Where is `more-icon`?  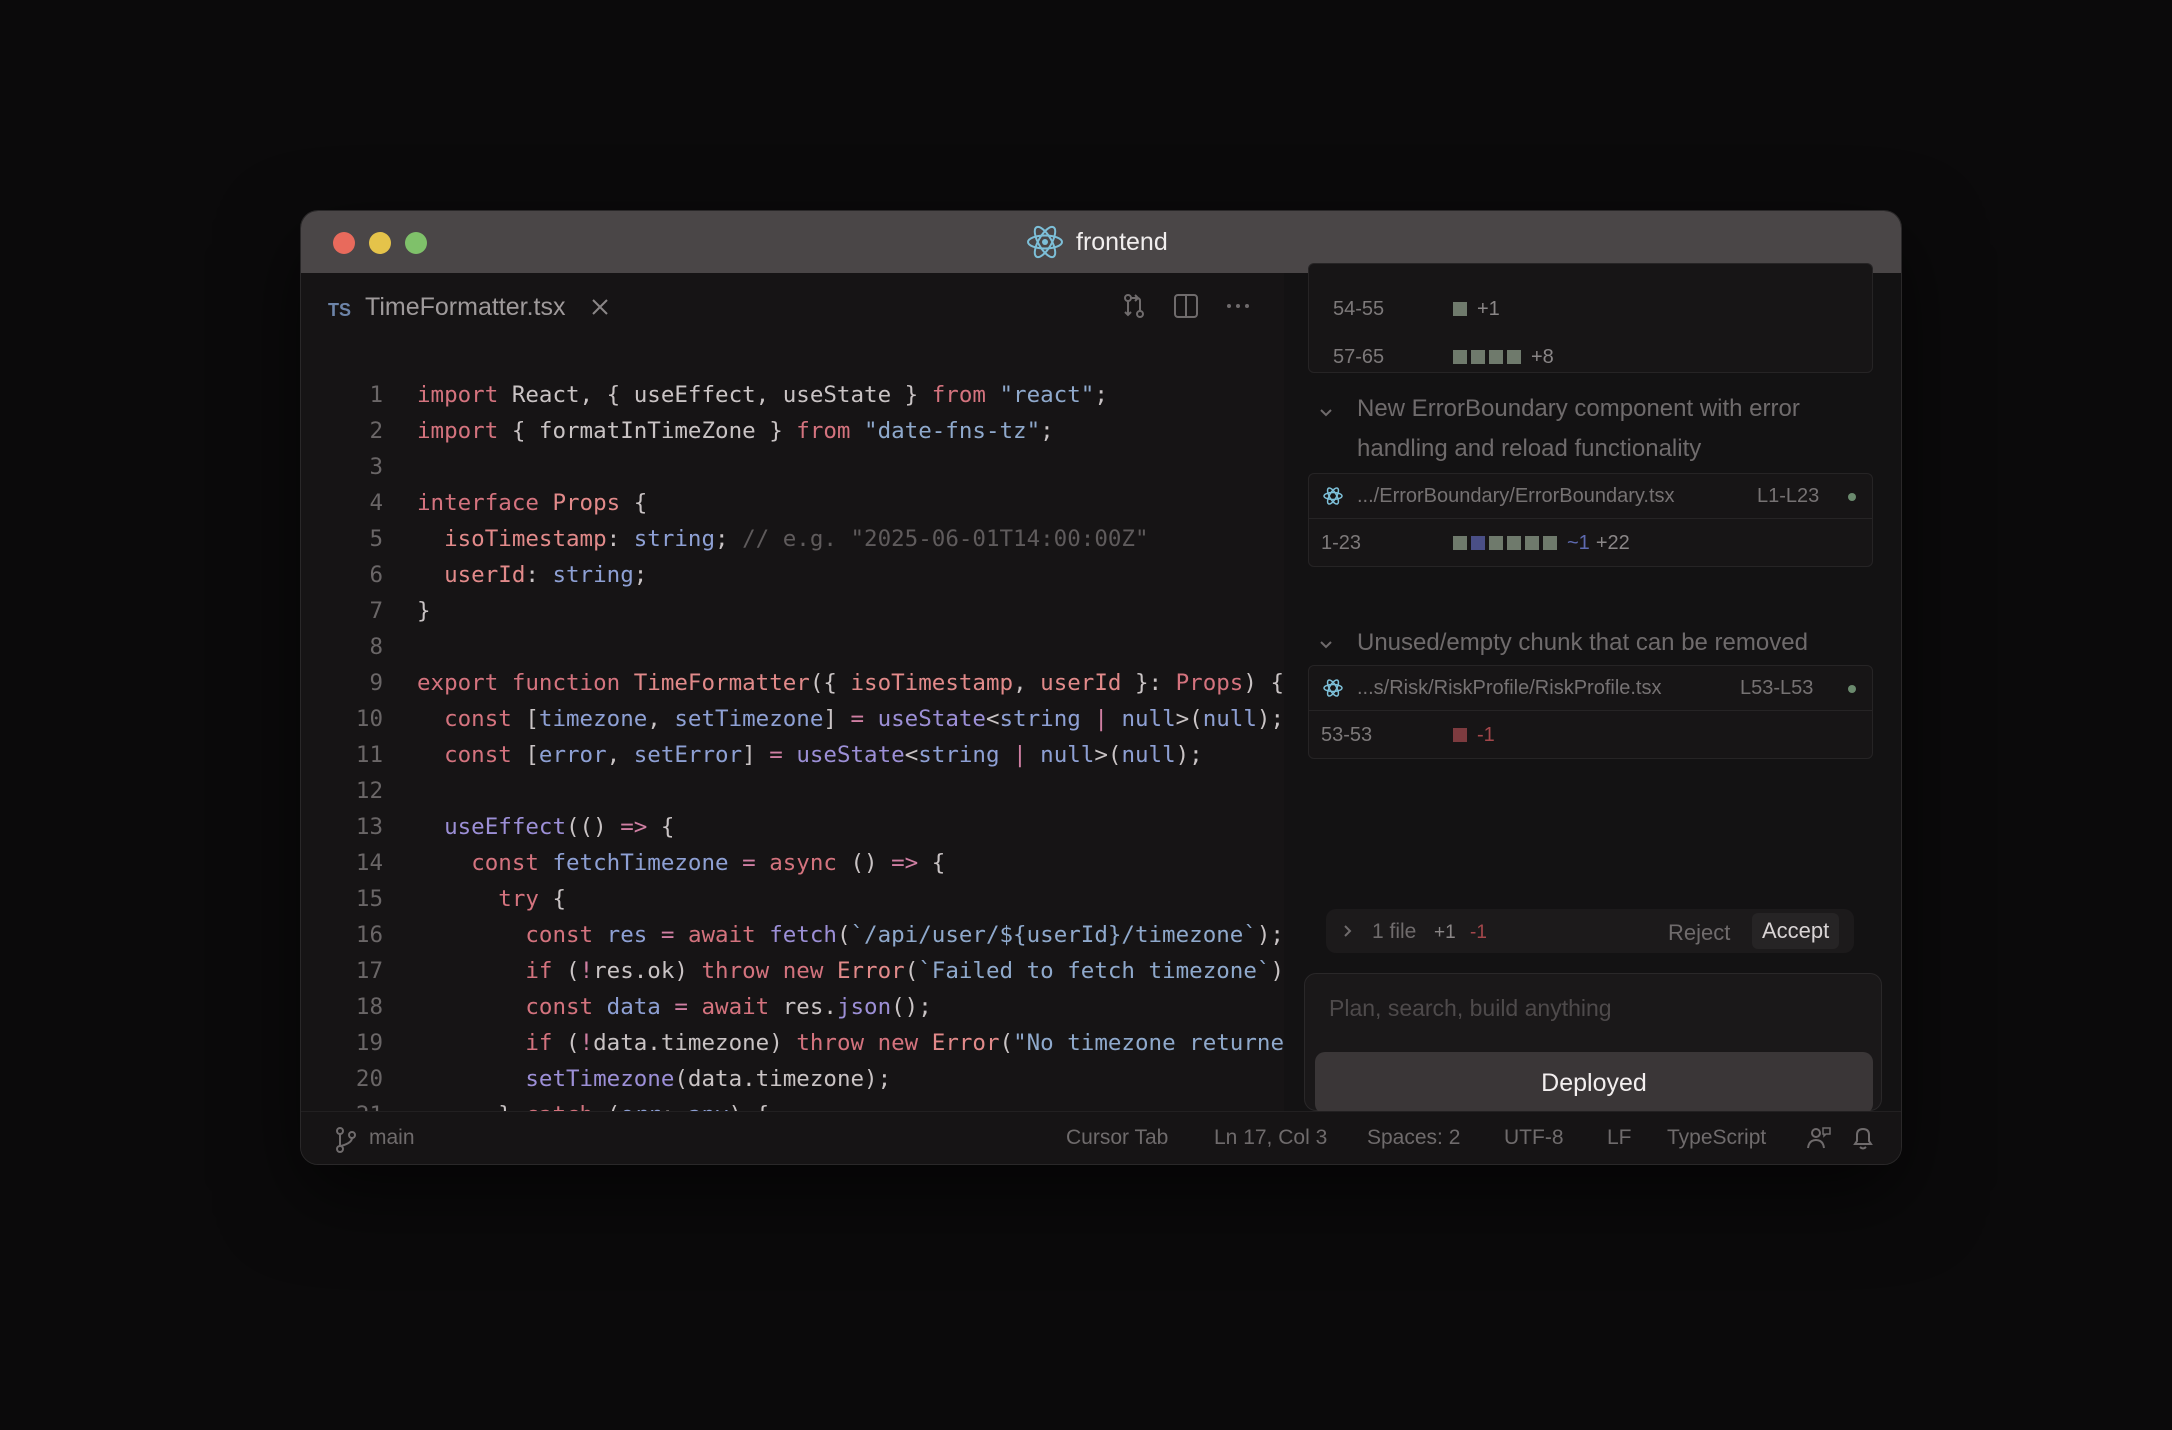
more-icon is located at coordinates (1238, 308).